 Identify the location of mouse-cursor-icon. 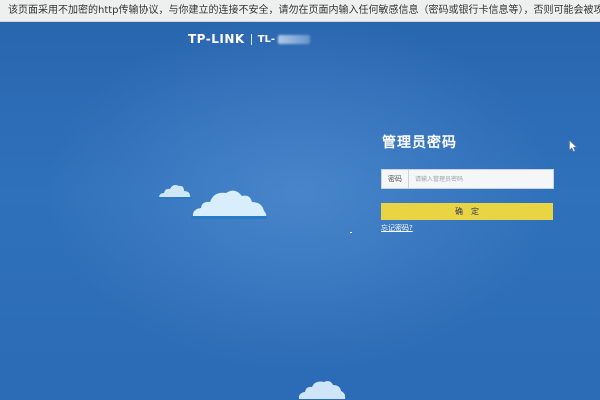
(573, 146).